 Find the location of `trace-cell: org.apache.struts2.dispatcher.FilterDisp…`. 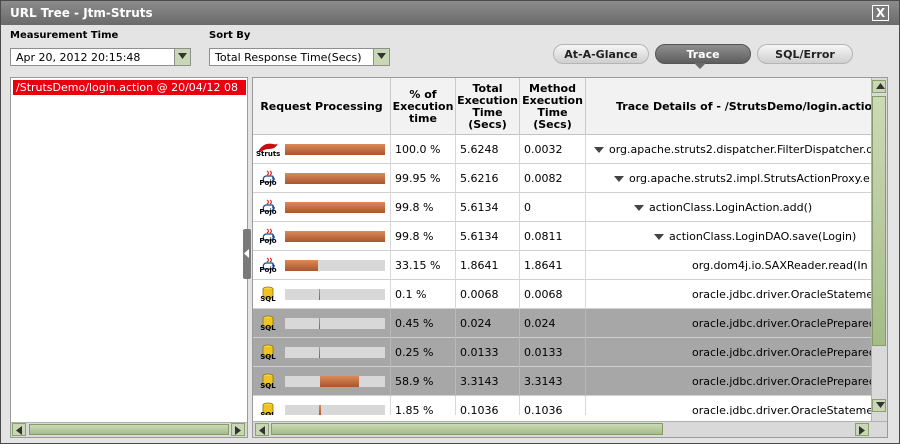

trace-cell: org.apache.struts2.dispatcher.FilterDisp… is located at coordinates (729, 149).